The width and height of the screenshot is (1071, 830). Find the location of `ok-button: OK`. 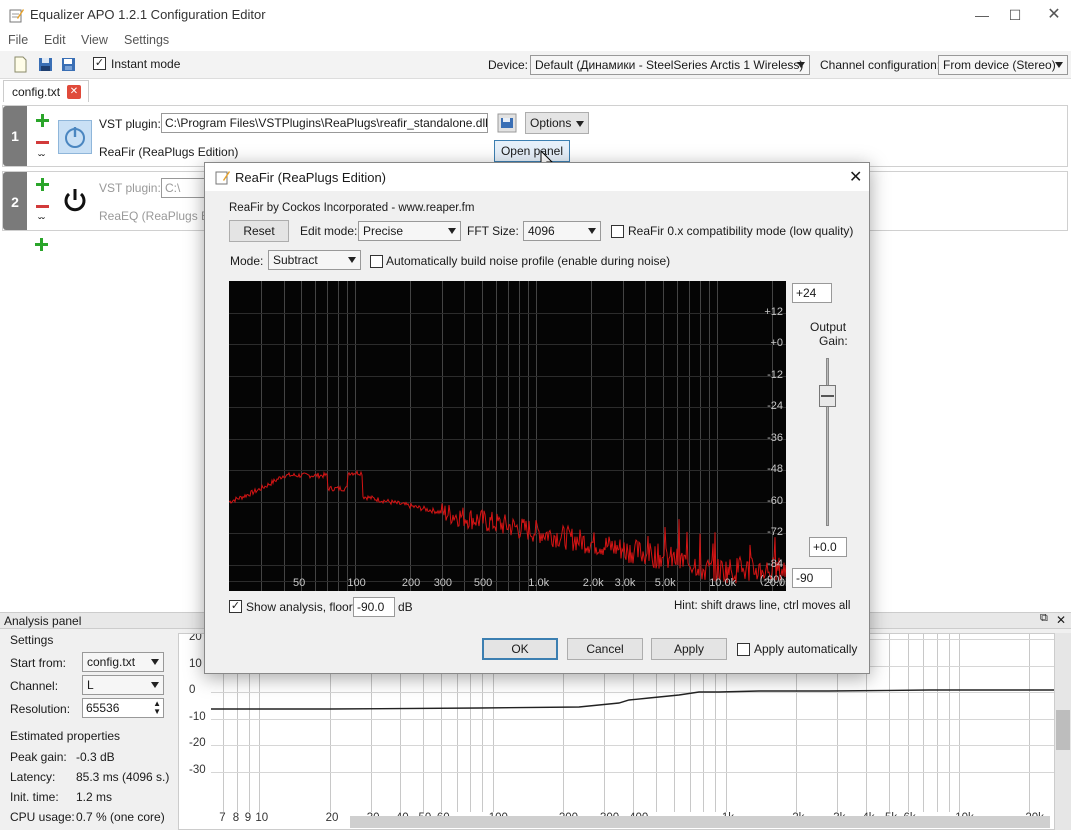

ok-button: OK is located at coordinates (520, 649).